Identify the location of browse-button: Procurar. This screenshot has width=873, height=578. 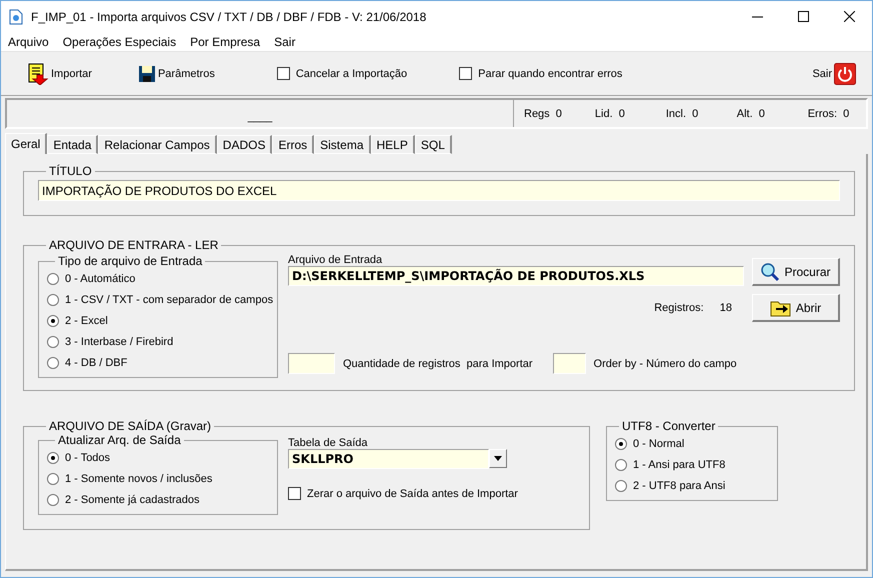
(796, 272).